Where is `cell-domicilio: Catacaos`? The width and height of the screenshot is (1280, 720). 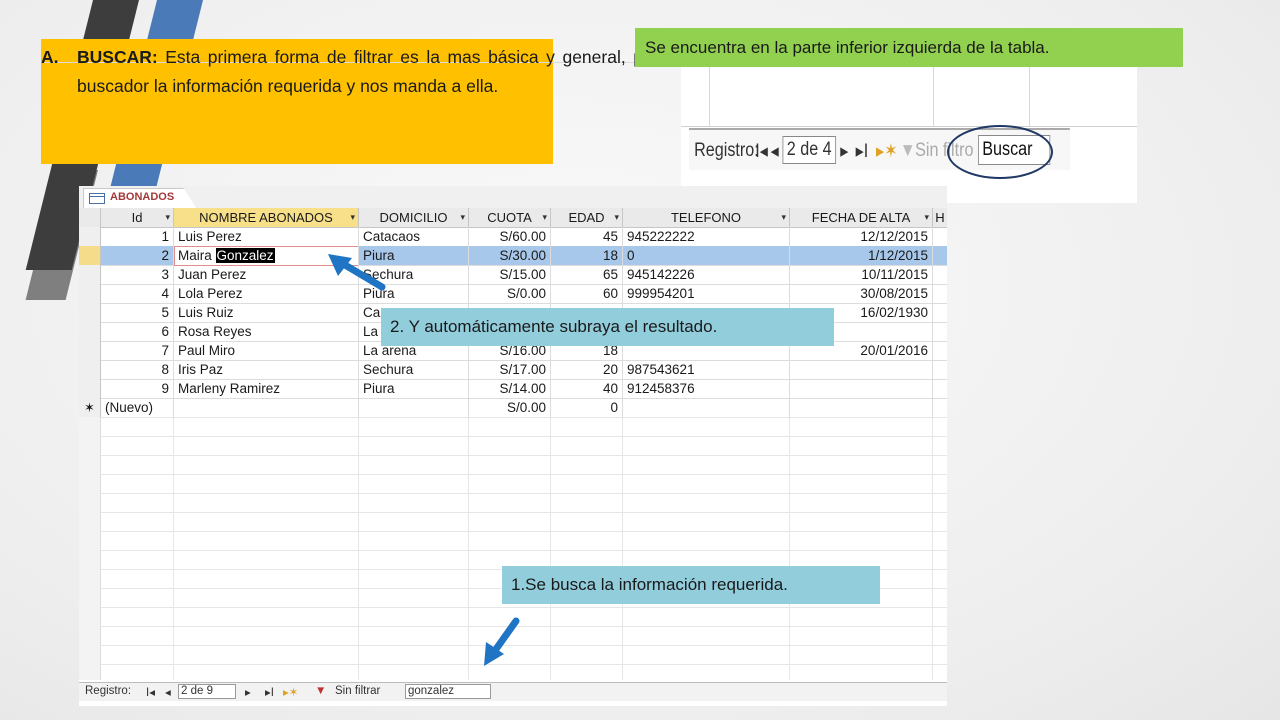
cell-domicilio: Catacaos is located at coordinates (414, 236).